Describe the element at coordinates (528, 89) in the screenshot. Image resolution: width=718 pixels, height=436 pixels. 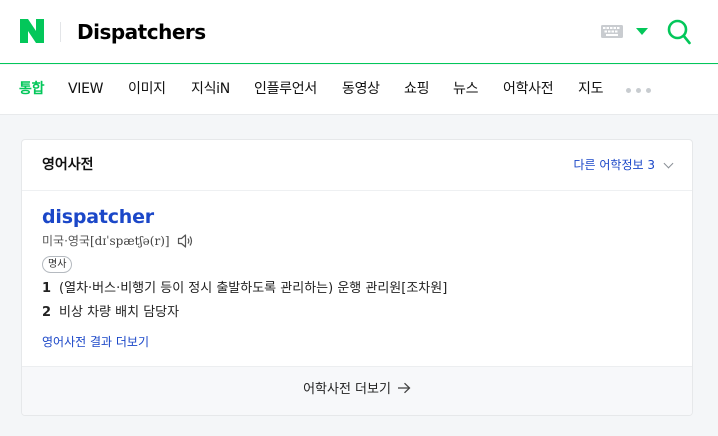
I see `tab-dictionary: 어학사전` at that location.